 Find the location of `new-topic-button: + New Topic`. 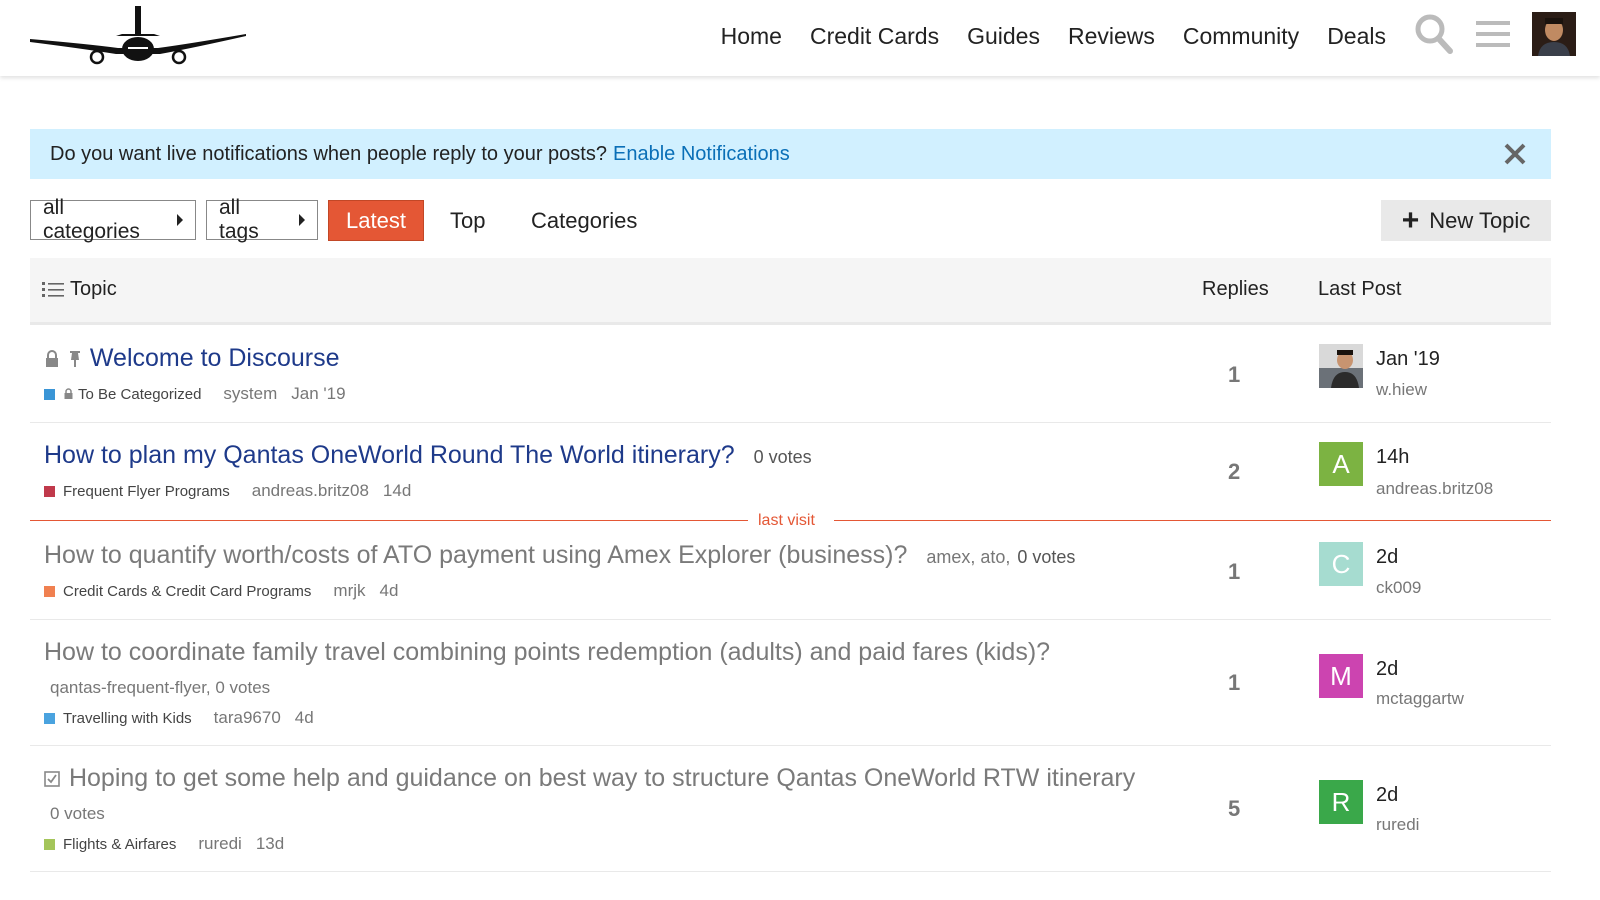

new-topic-button: + New Topic is located at coordinates (1466, 220).